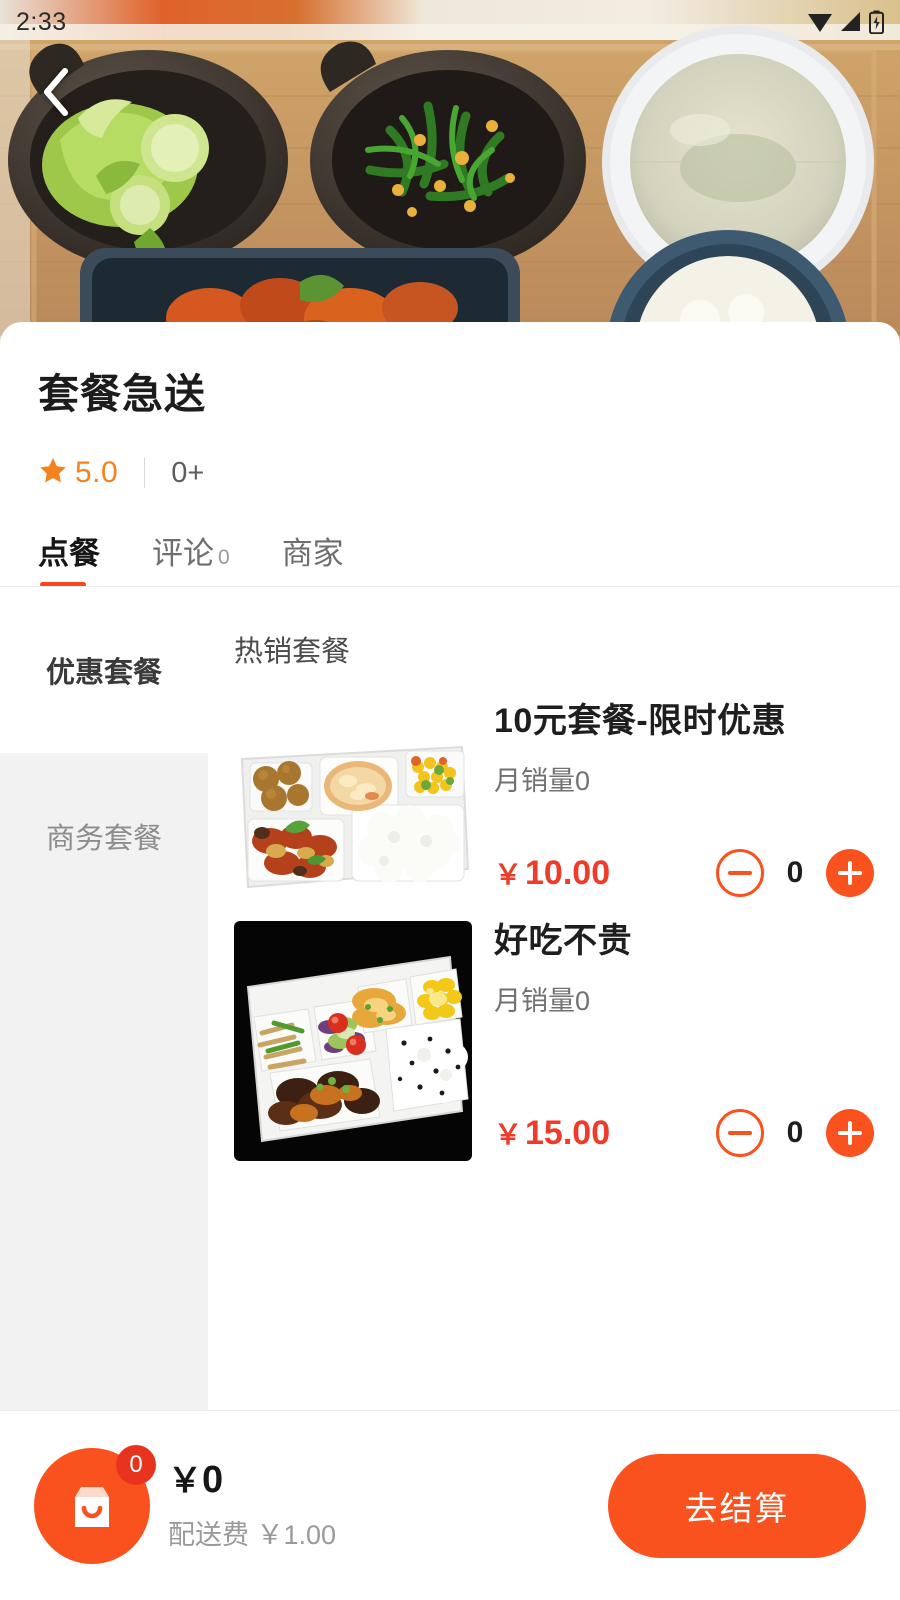 The image size is (900, 1600). What do you see at coordinates (684, 1135) in the screenshot?
I see `dish-price-row: ￥15.00 0` at bounding box center [684, 1135].